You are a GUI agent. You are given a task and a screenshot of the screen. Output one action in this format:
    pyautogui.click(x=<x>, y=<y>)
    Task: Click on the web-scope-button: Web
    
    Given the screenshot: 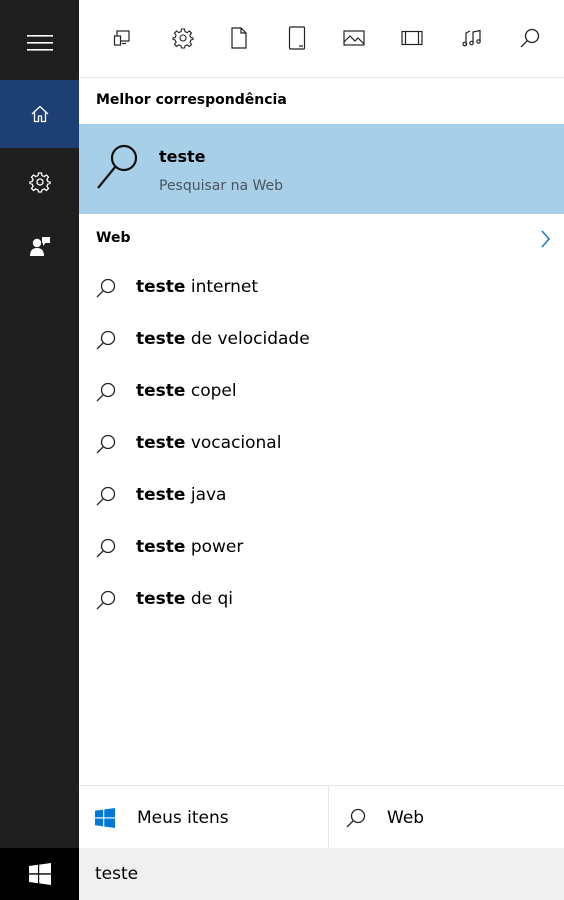 What is the action you would take?
    pyautogui.click(x=446, y=817)
    